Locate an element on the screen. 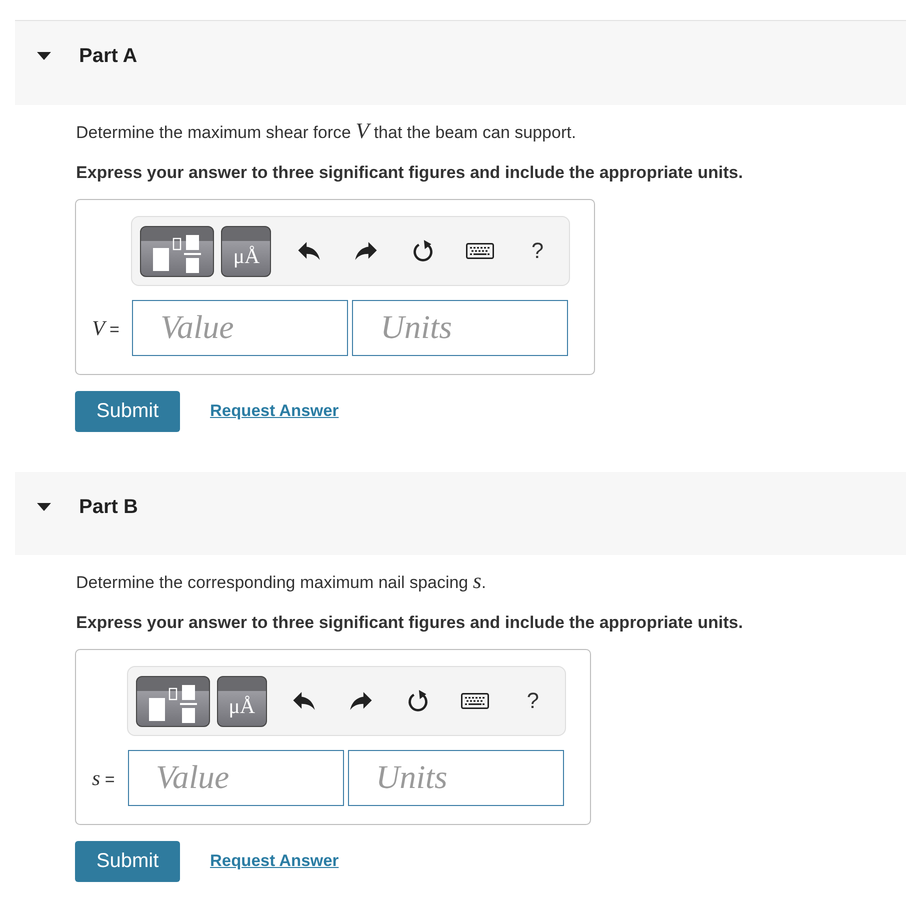  question-text: Determine the maximum shear force V that the beam can support. is located at coordinates (327, 133).